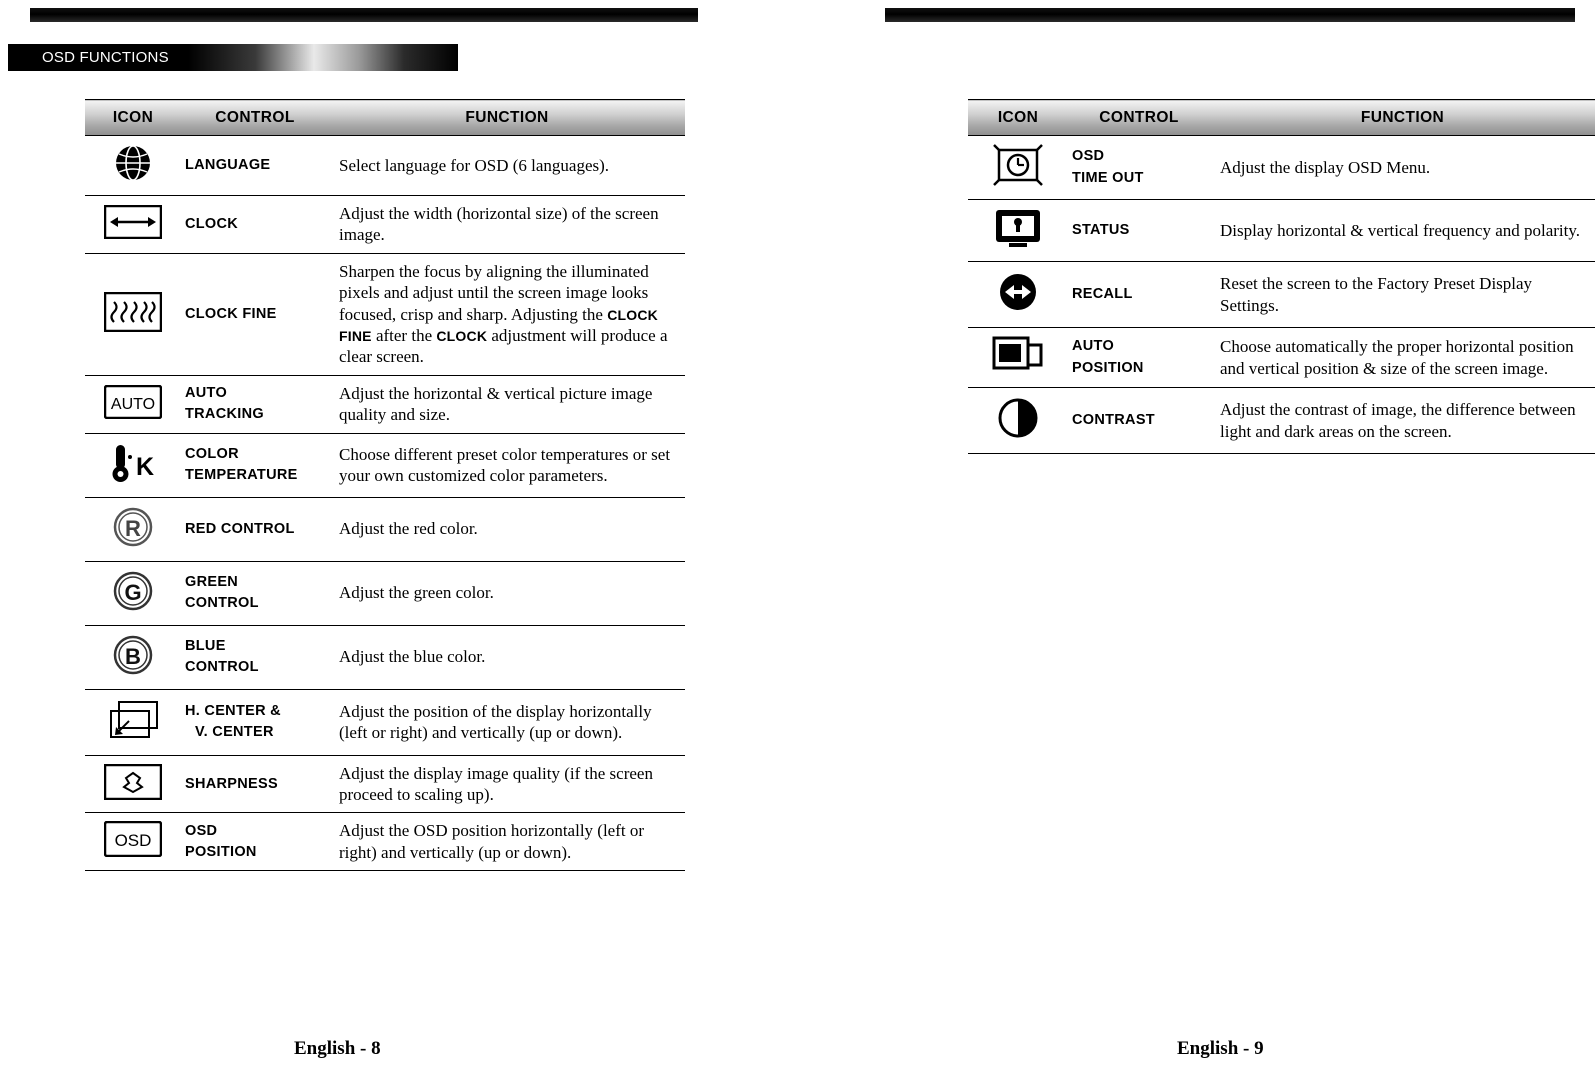  Describe the element at coordinates (234, 732) in the screenshot. I see `control-label-secondary: V. CENTER` at that location.